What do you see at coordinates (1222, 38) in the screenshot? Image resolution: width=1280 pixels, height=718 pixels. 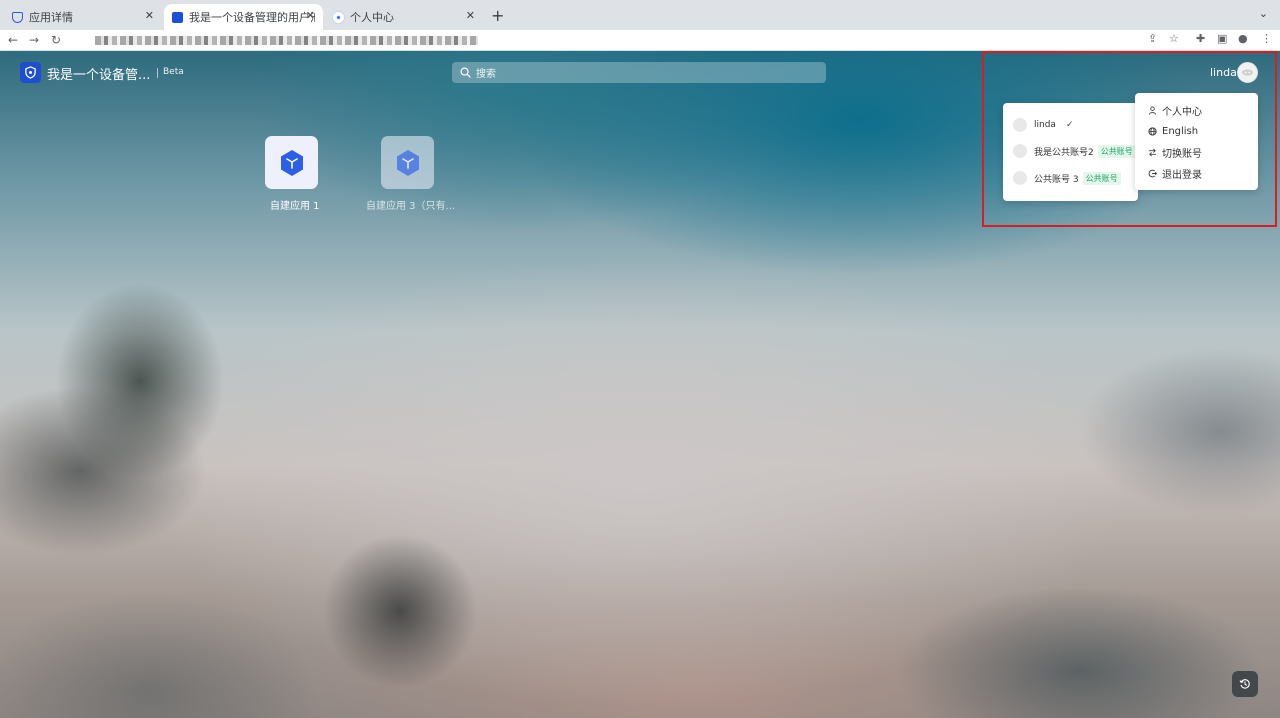 I see `side-panel-icon: ▣` at bounding box center [1222, 38].